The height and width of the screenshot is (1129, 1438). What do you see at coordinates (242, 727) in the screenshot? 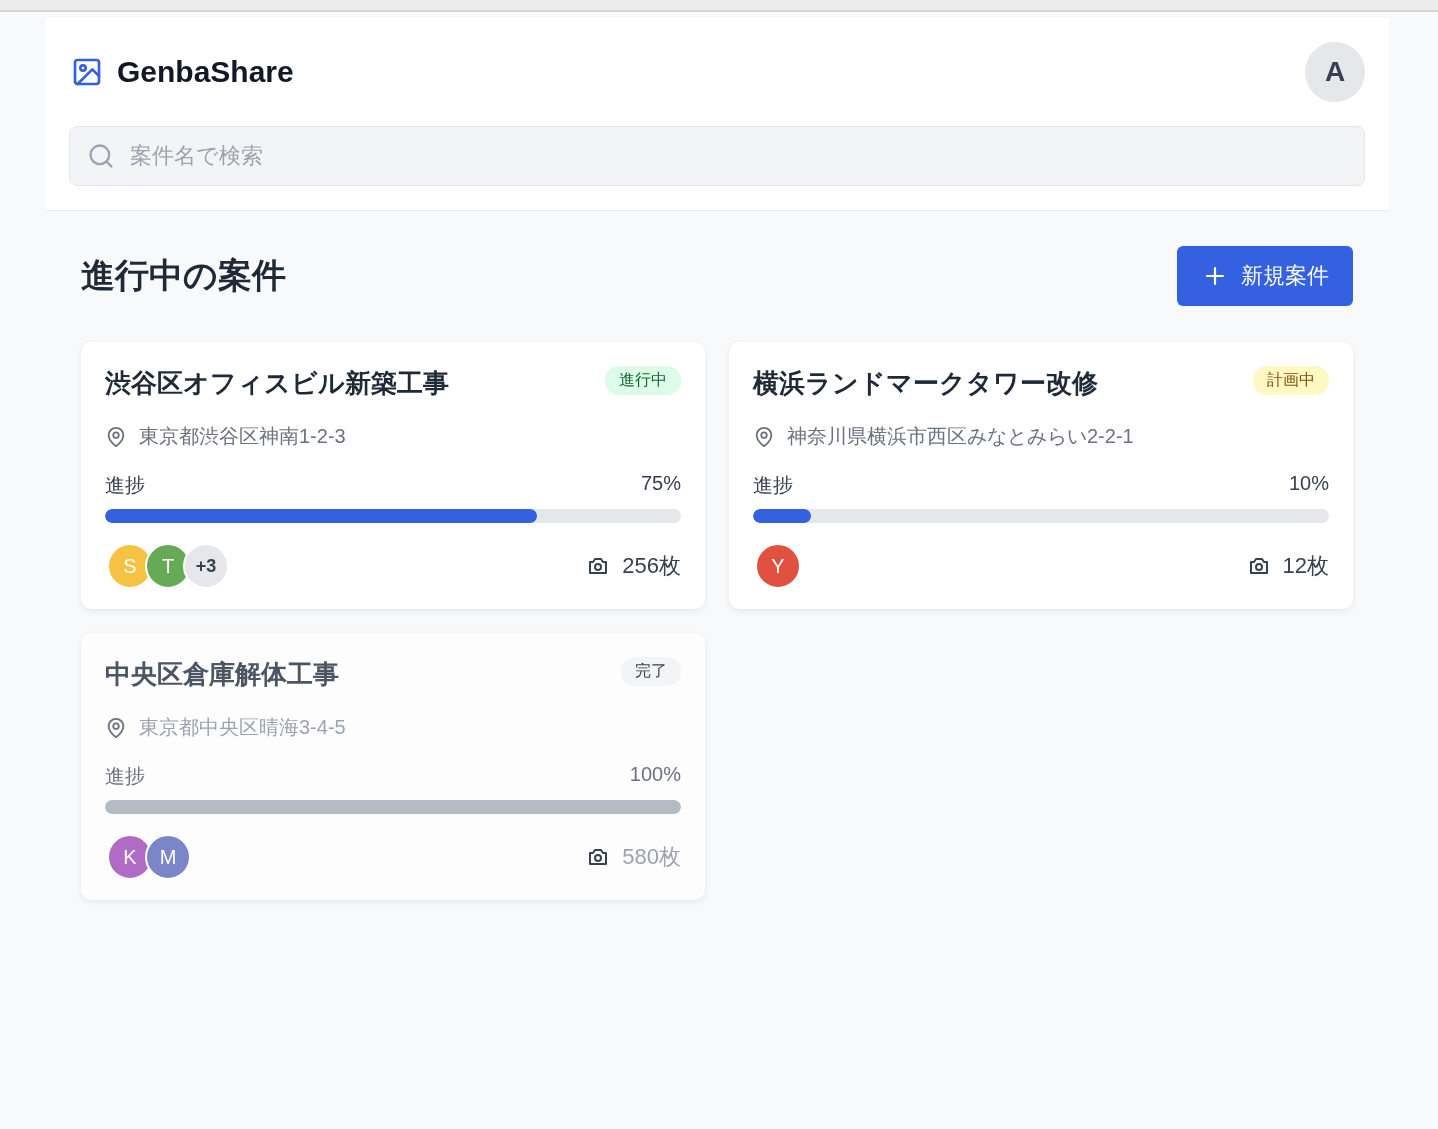
I see `project-address: 東京都中央区晴海3-4-5` at bounding box center [242, 727].